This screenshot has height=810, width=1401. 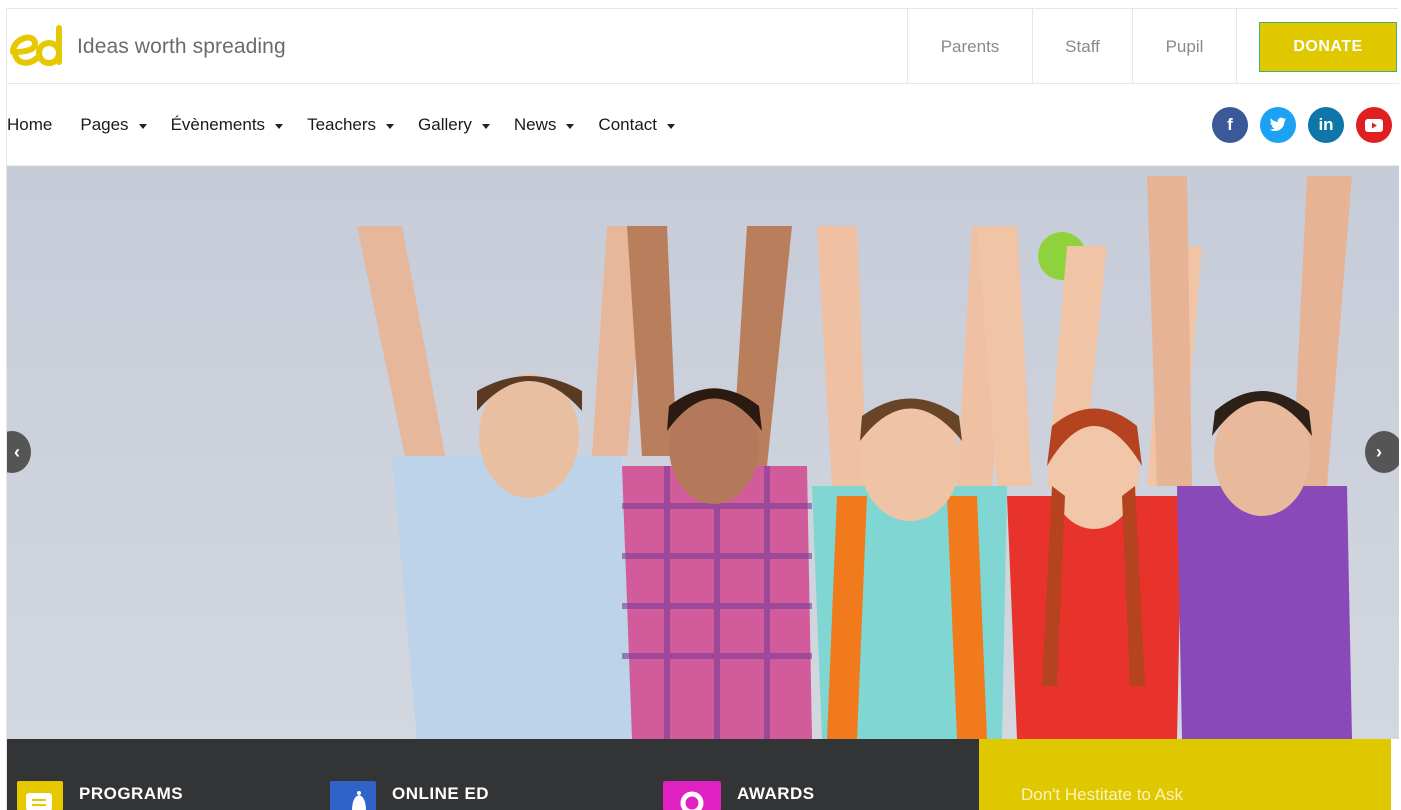 I want to click on nav-item-news: News, so click(x=544, y=125).